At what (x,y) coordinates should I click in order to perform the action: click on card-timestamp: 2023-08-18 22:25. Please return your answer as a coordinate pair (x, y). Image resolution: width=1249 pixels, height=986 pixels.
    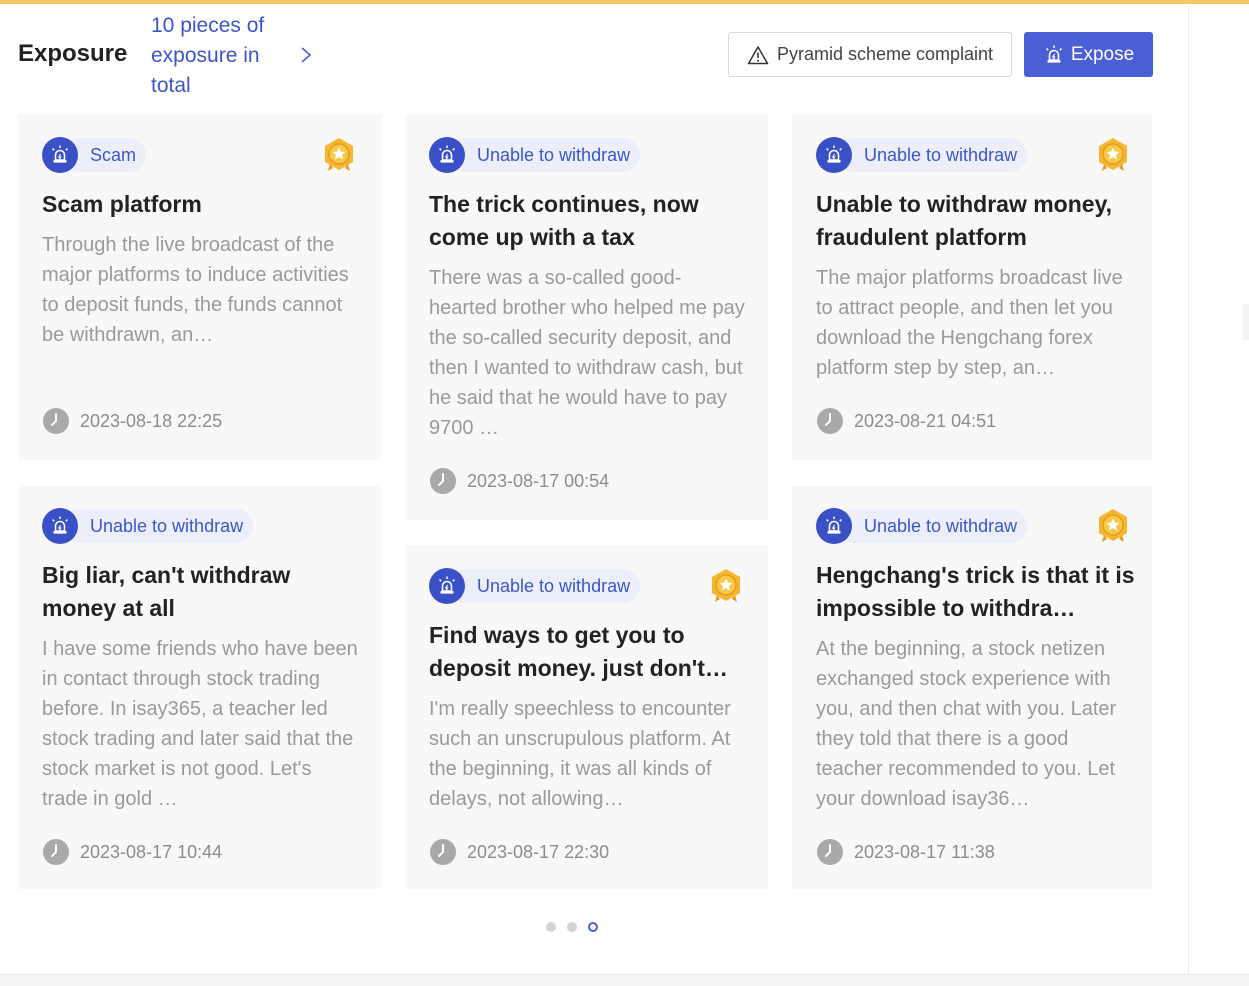
    Looking at the image, I should click on (132, 421).